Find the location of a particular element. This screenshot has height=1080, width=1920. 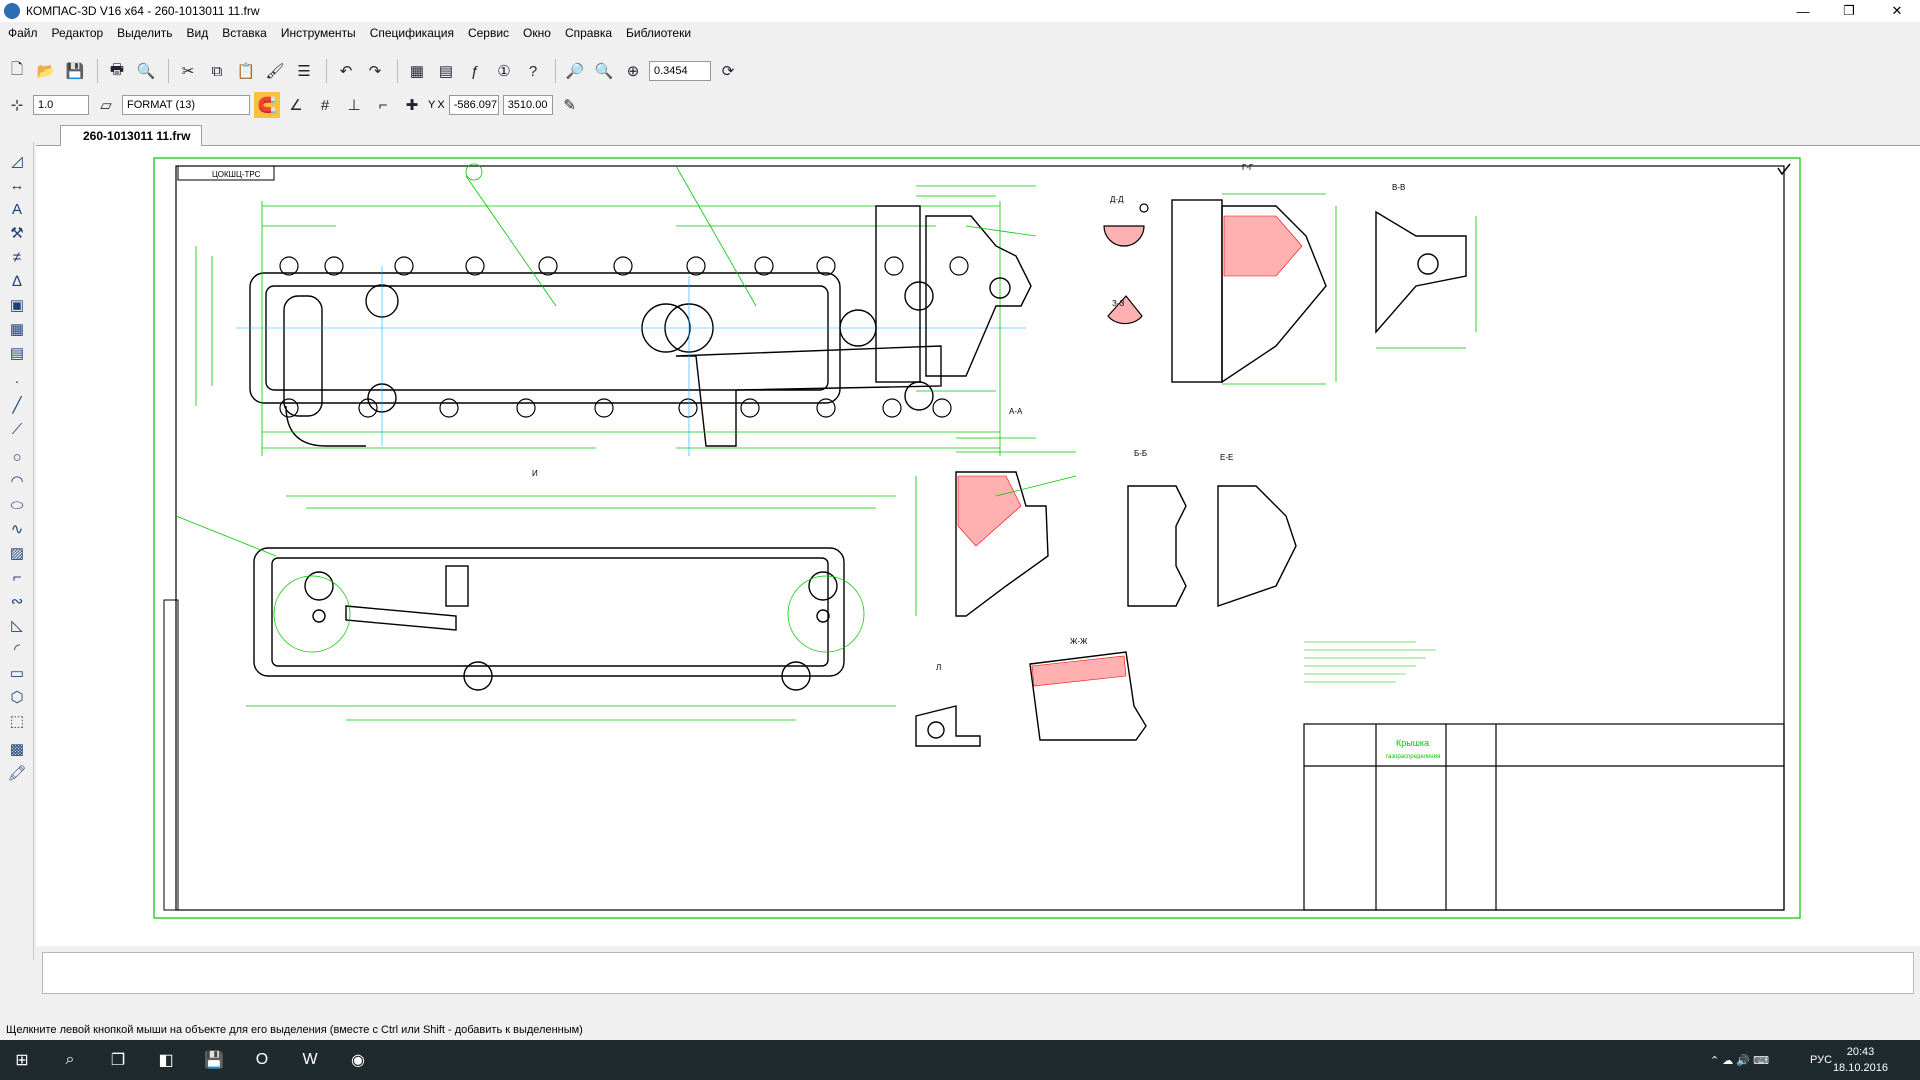

document-tab: 260-1013011 11.frw is located at coordinates (131, 135).